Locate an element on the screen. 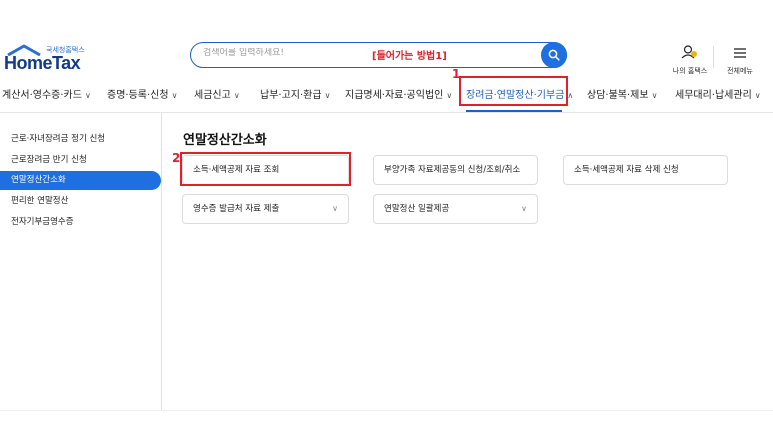  gnb-item-invoice: 계산서·영수증·카드 ∨ is located at coordinates (46, 93).